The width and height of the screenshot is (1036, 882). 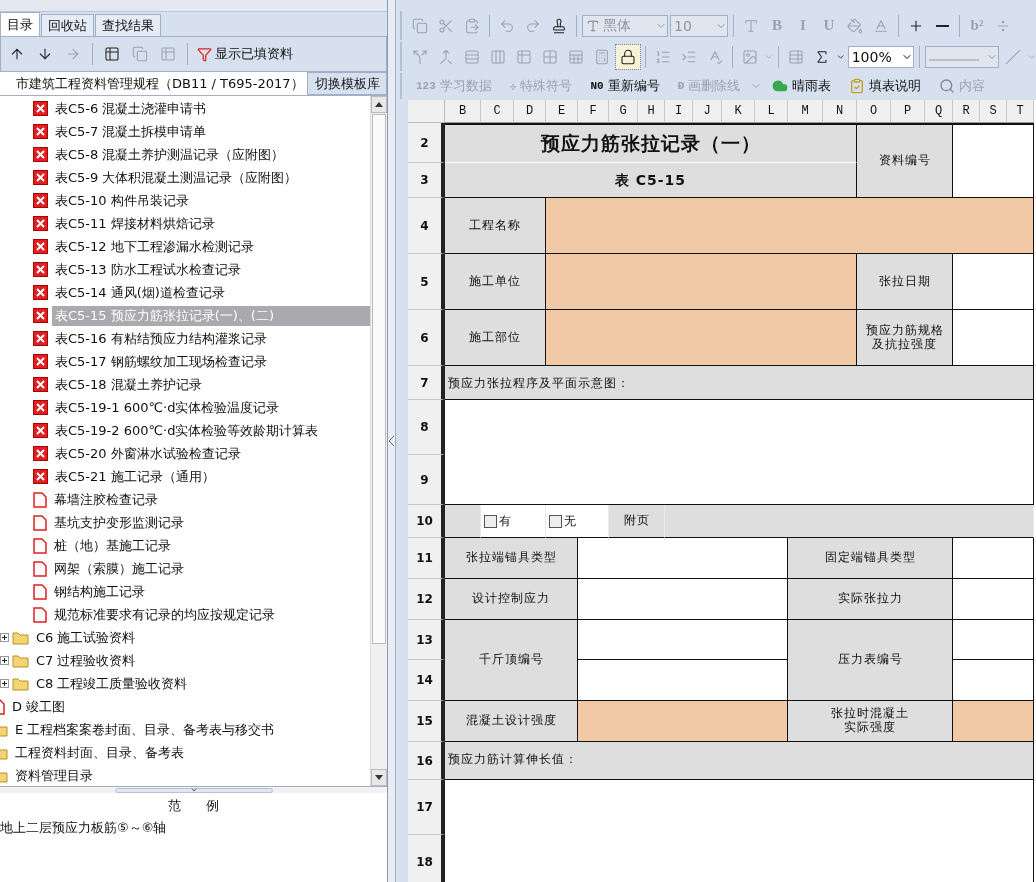 What do you see at coordinates (201, 683) in the screenshot?
I see `tree-item: C8 工程竣工质量验收资料` at bounding box center [201, 683].